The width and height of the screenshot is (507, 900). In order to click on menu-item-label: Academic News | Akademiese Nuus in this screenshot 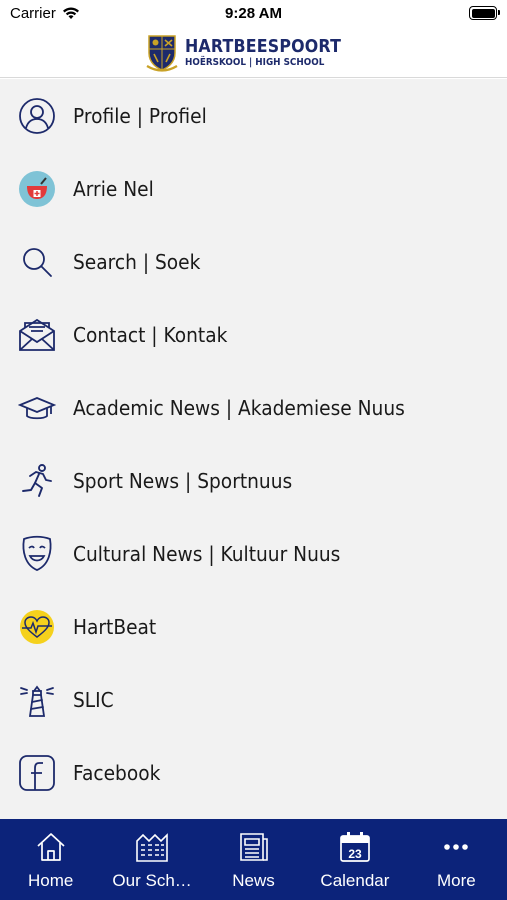, I will do `click(239, 407)`.